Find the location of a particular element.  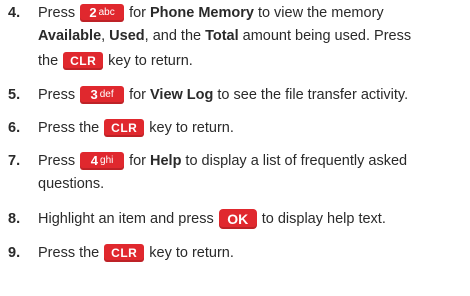

step-number: 4. is located at coordinates (14, 13).